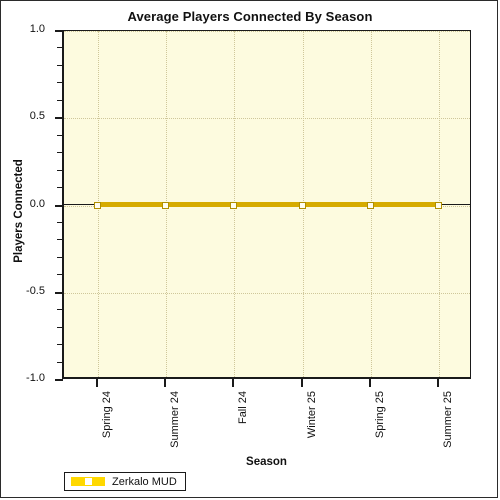  I want to click on x-axis-tick-label: Summer 24, so click(175, 419).